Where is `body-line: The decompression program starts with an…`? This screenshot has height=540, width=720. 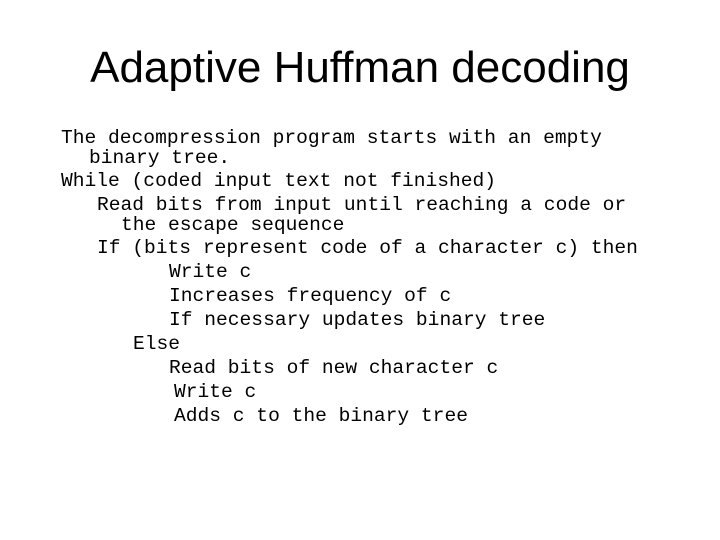 body-line: The decompression program starts with an… is located at coordinates (331, 138).